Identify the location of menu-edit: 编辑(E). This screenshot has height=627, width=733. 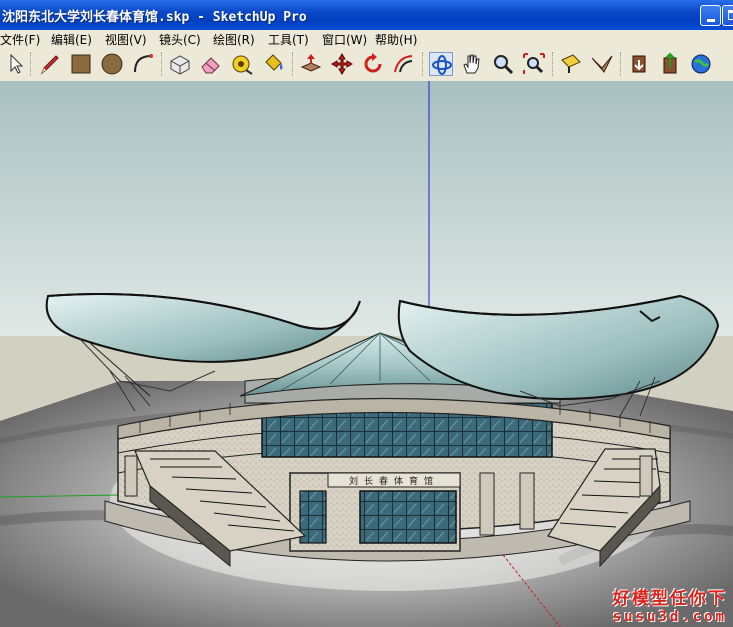
(71, 39).